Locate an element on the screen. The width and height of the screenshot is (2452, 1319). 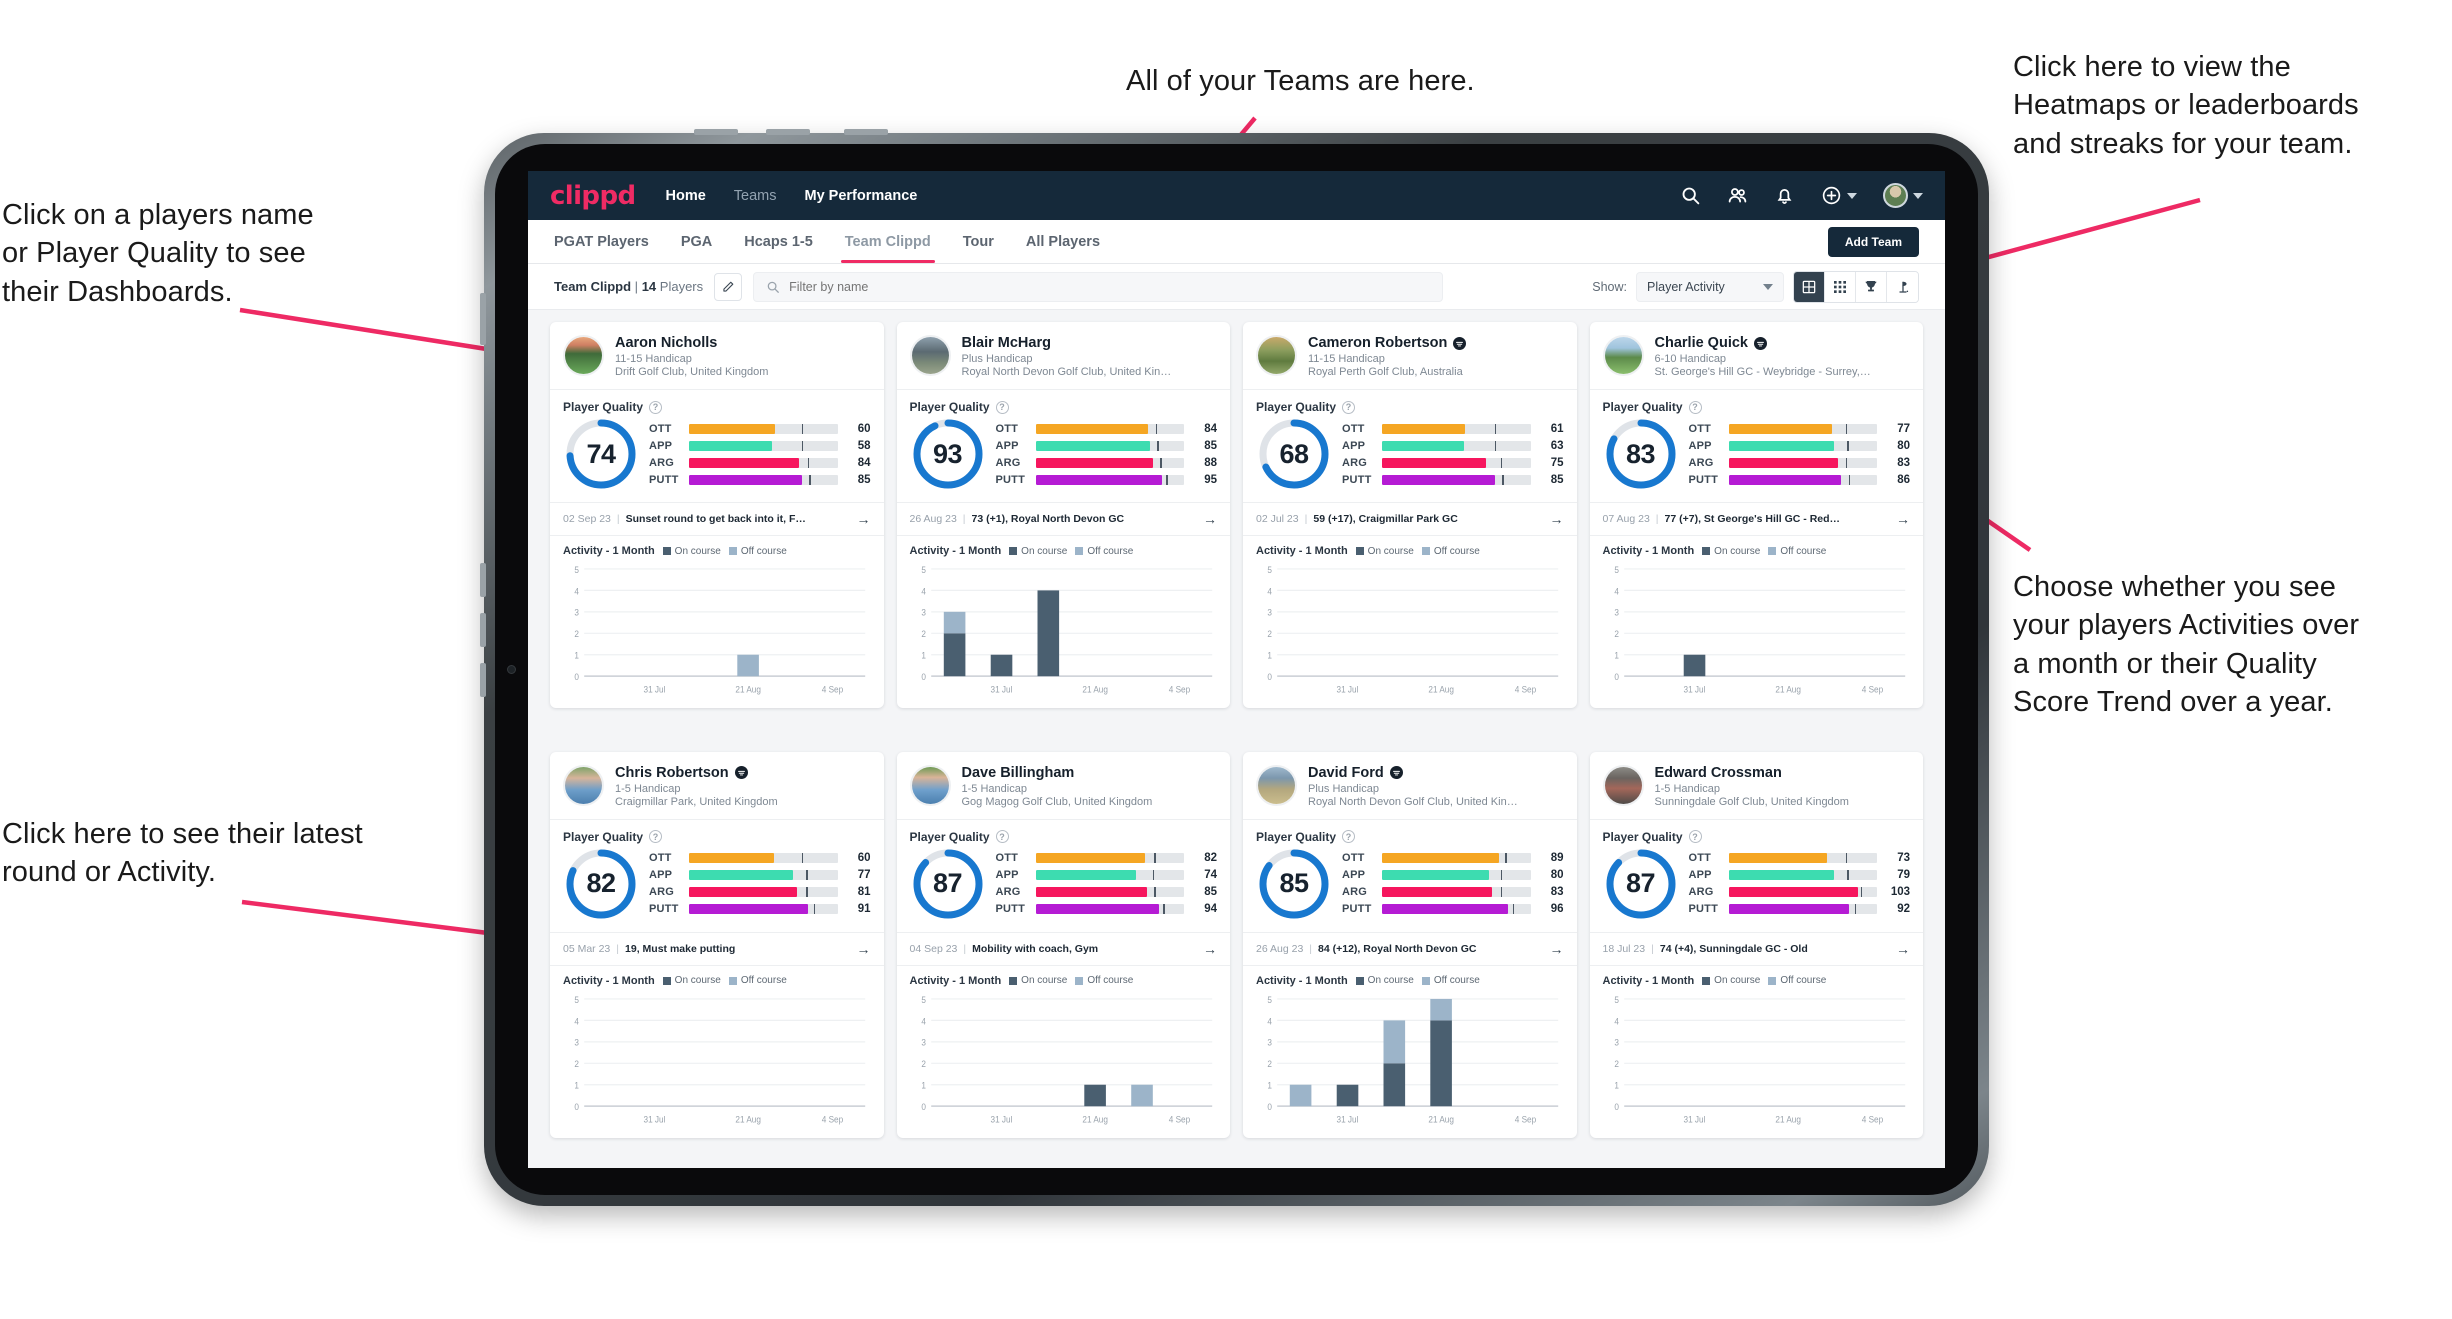
search-icon is located at coordinates (1690, 195).